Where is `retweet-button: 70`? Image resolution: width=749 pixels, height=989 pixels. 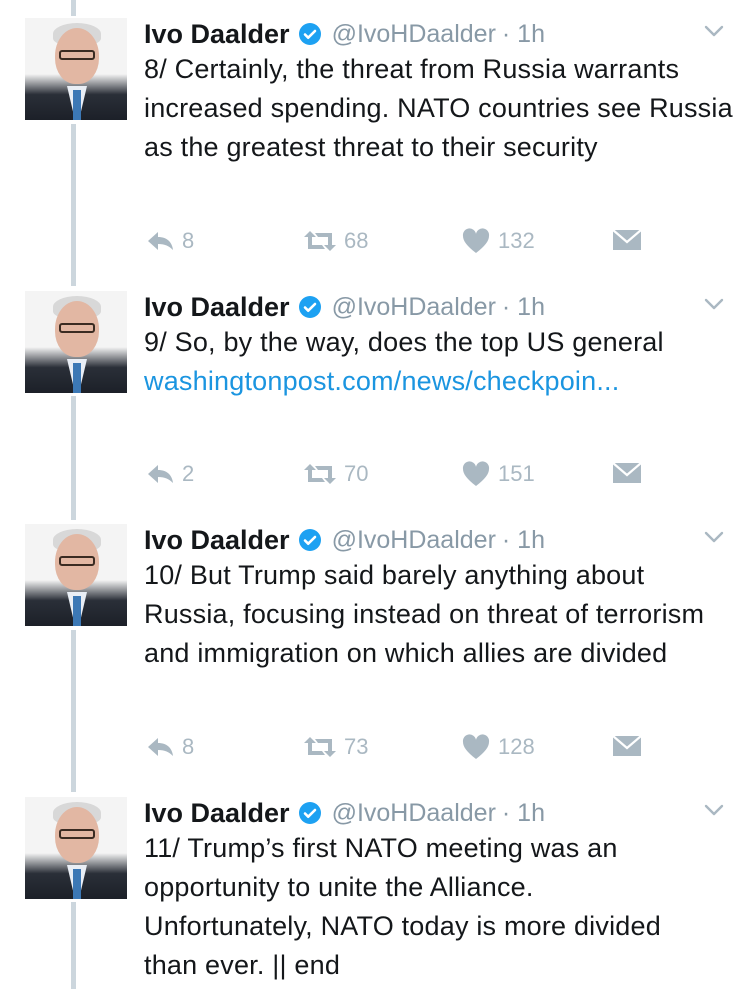
retweet-button: 70 is located at coordinates (335, 474).